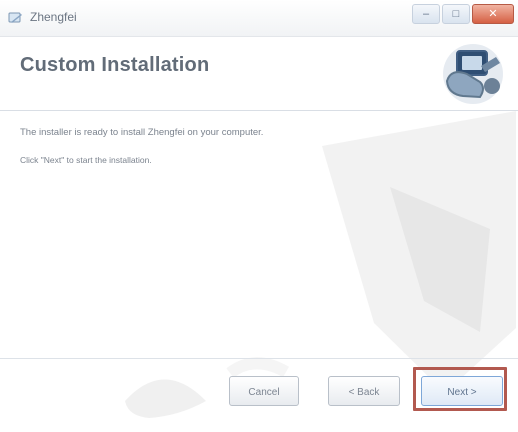 The image size is (518, 432). I want to click on back-button: < Back, so click(364, 391).